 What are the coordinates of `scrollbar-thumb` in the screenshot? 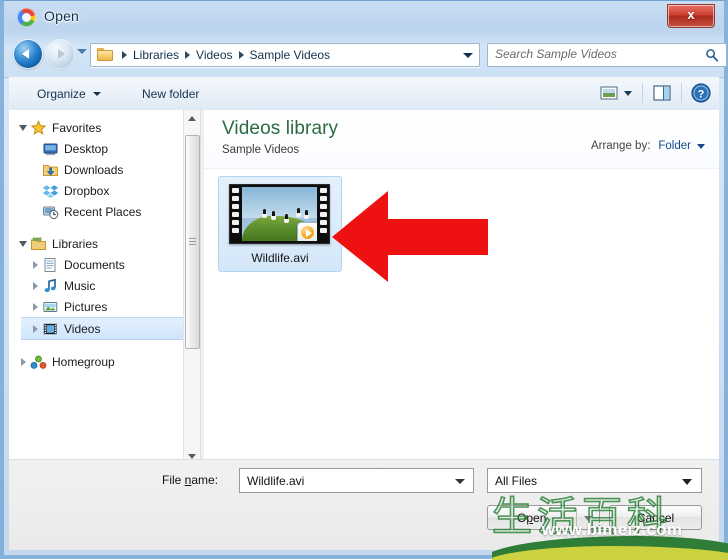 It's located at (192, 242).